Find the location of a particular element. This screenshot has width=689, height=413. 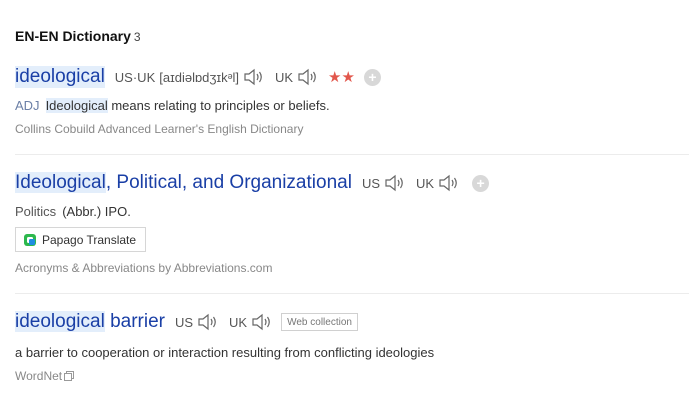

entry-header: ideological barrier US UK Web collection is located at coordinates (352, 322).